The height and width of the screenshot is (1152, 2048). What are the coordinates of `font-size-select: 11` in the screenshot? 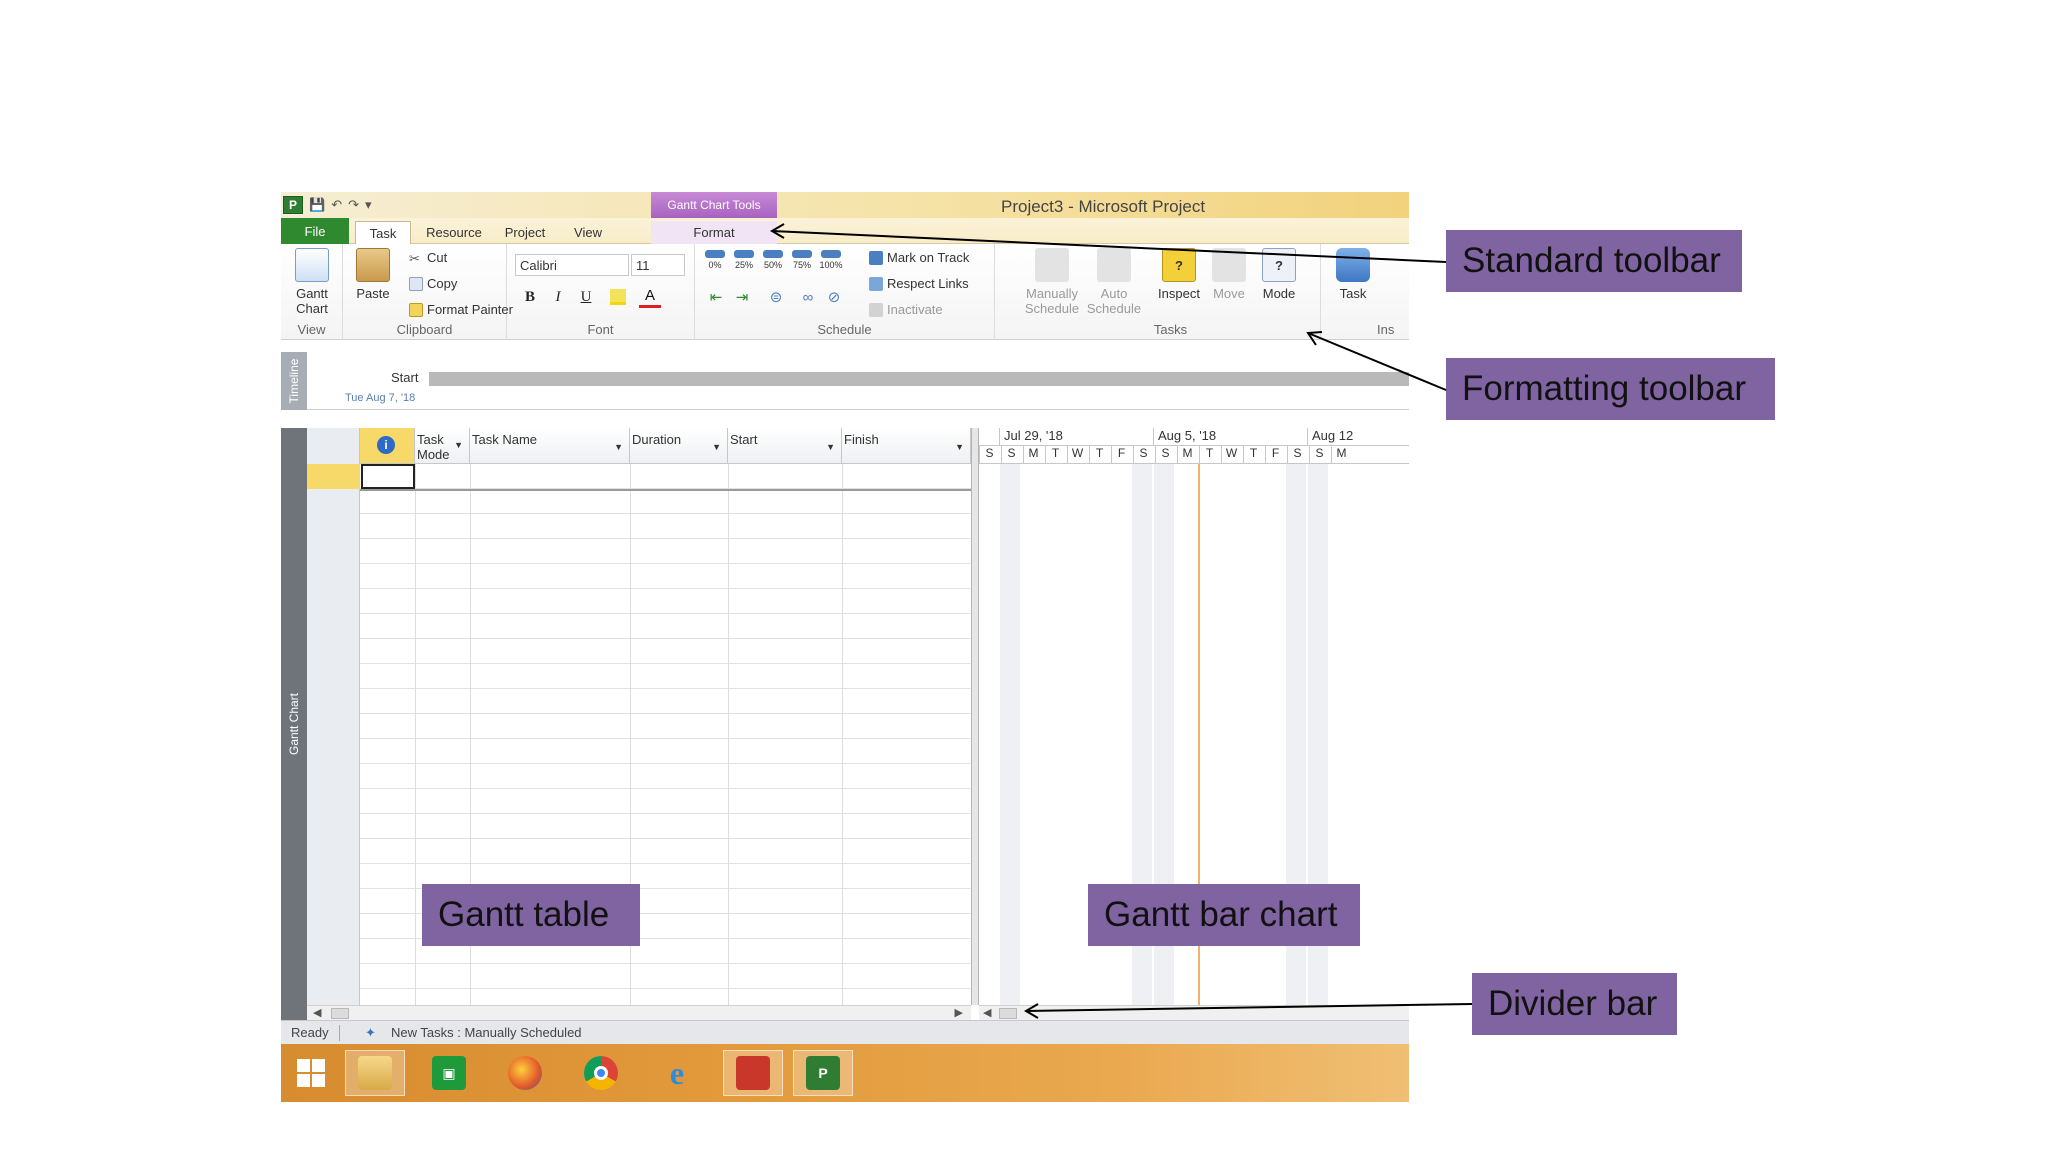 It's located at (658, 265).